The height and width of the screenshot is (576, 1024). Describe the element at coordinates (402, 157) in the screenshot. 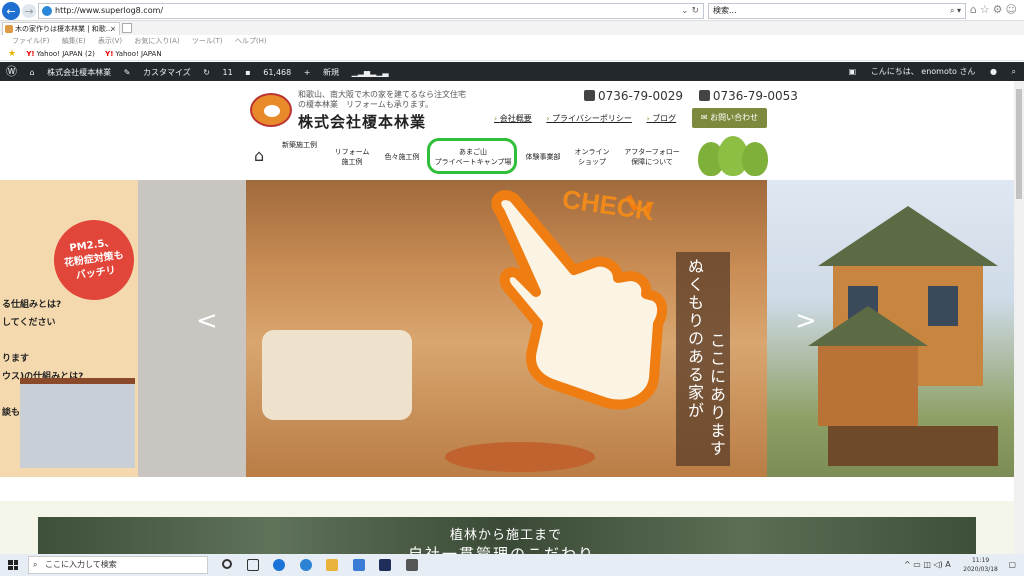

I see `nav-various: 色々施工例` at that location.